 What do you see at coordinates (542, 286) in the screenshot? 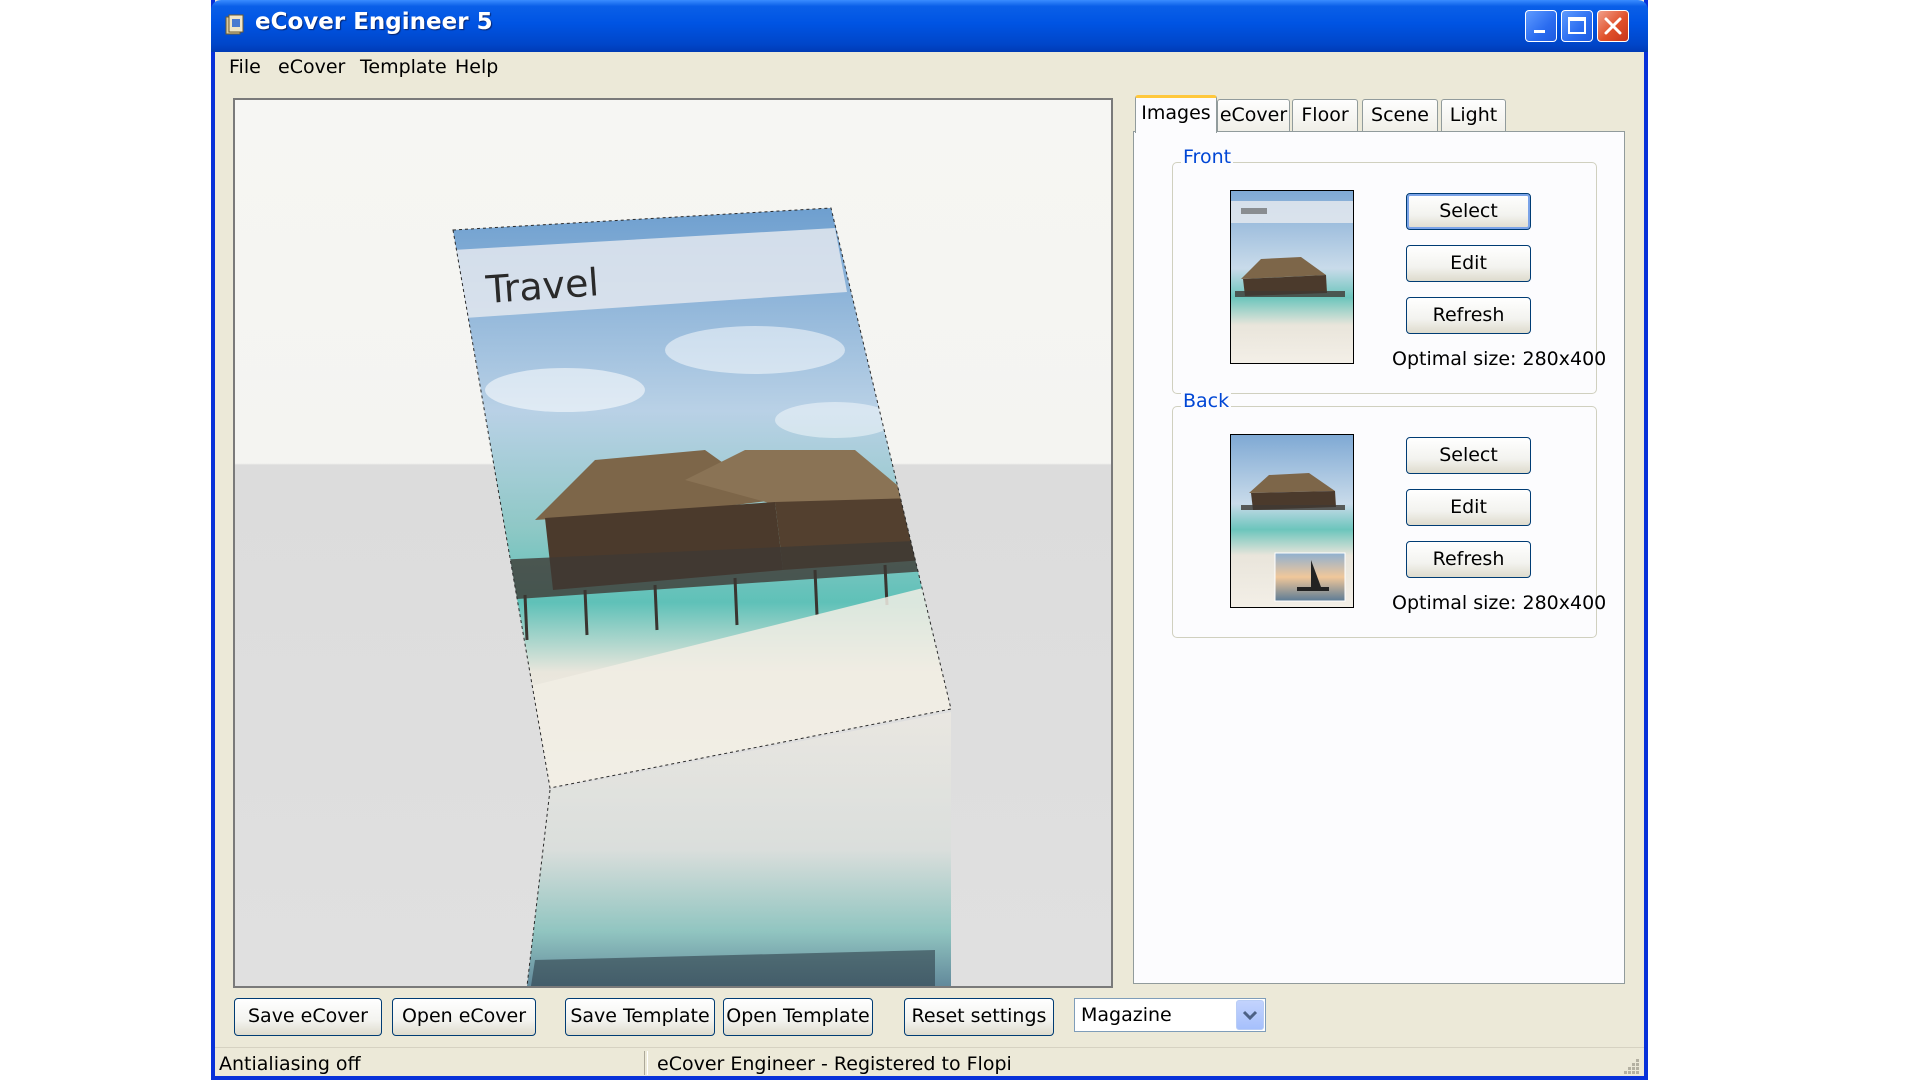
I see `cover-title-text: Travel` at bounding box center [542, 286].